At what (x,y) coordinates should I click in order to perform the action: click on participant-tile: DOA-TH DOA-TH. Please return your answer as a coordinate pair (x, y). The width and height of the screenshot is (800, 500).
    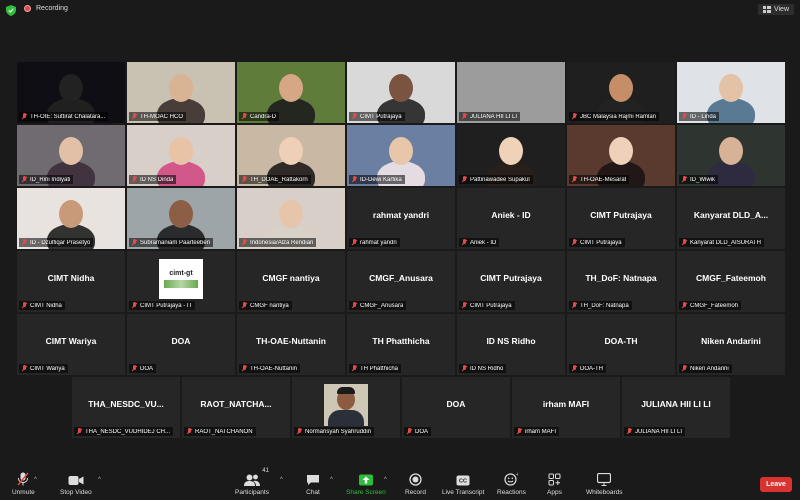
    Looking at the image, I should click on (621, 344).